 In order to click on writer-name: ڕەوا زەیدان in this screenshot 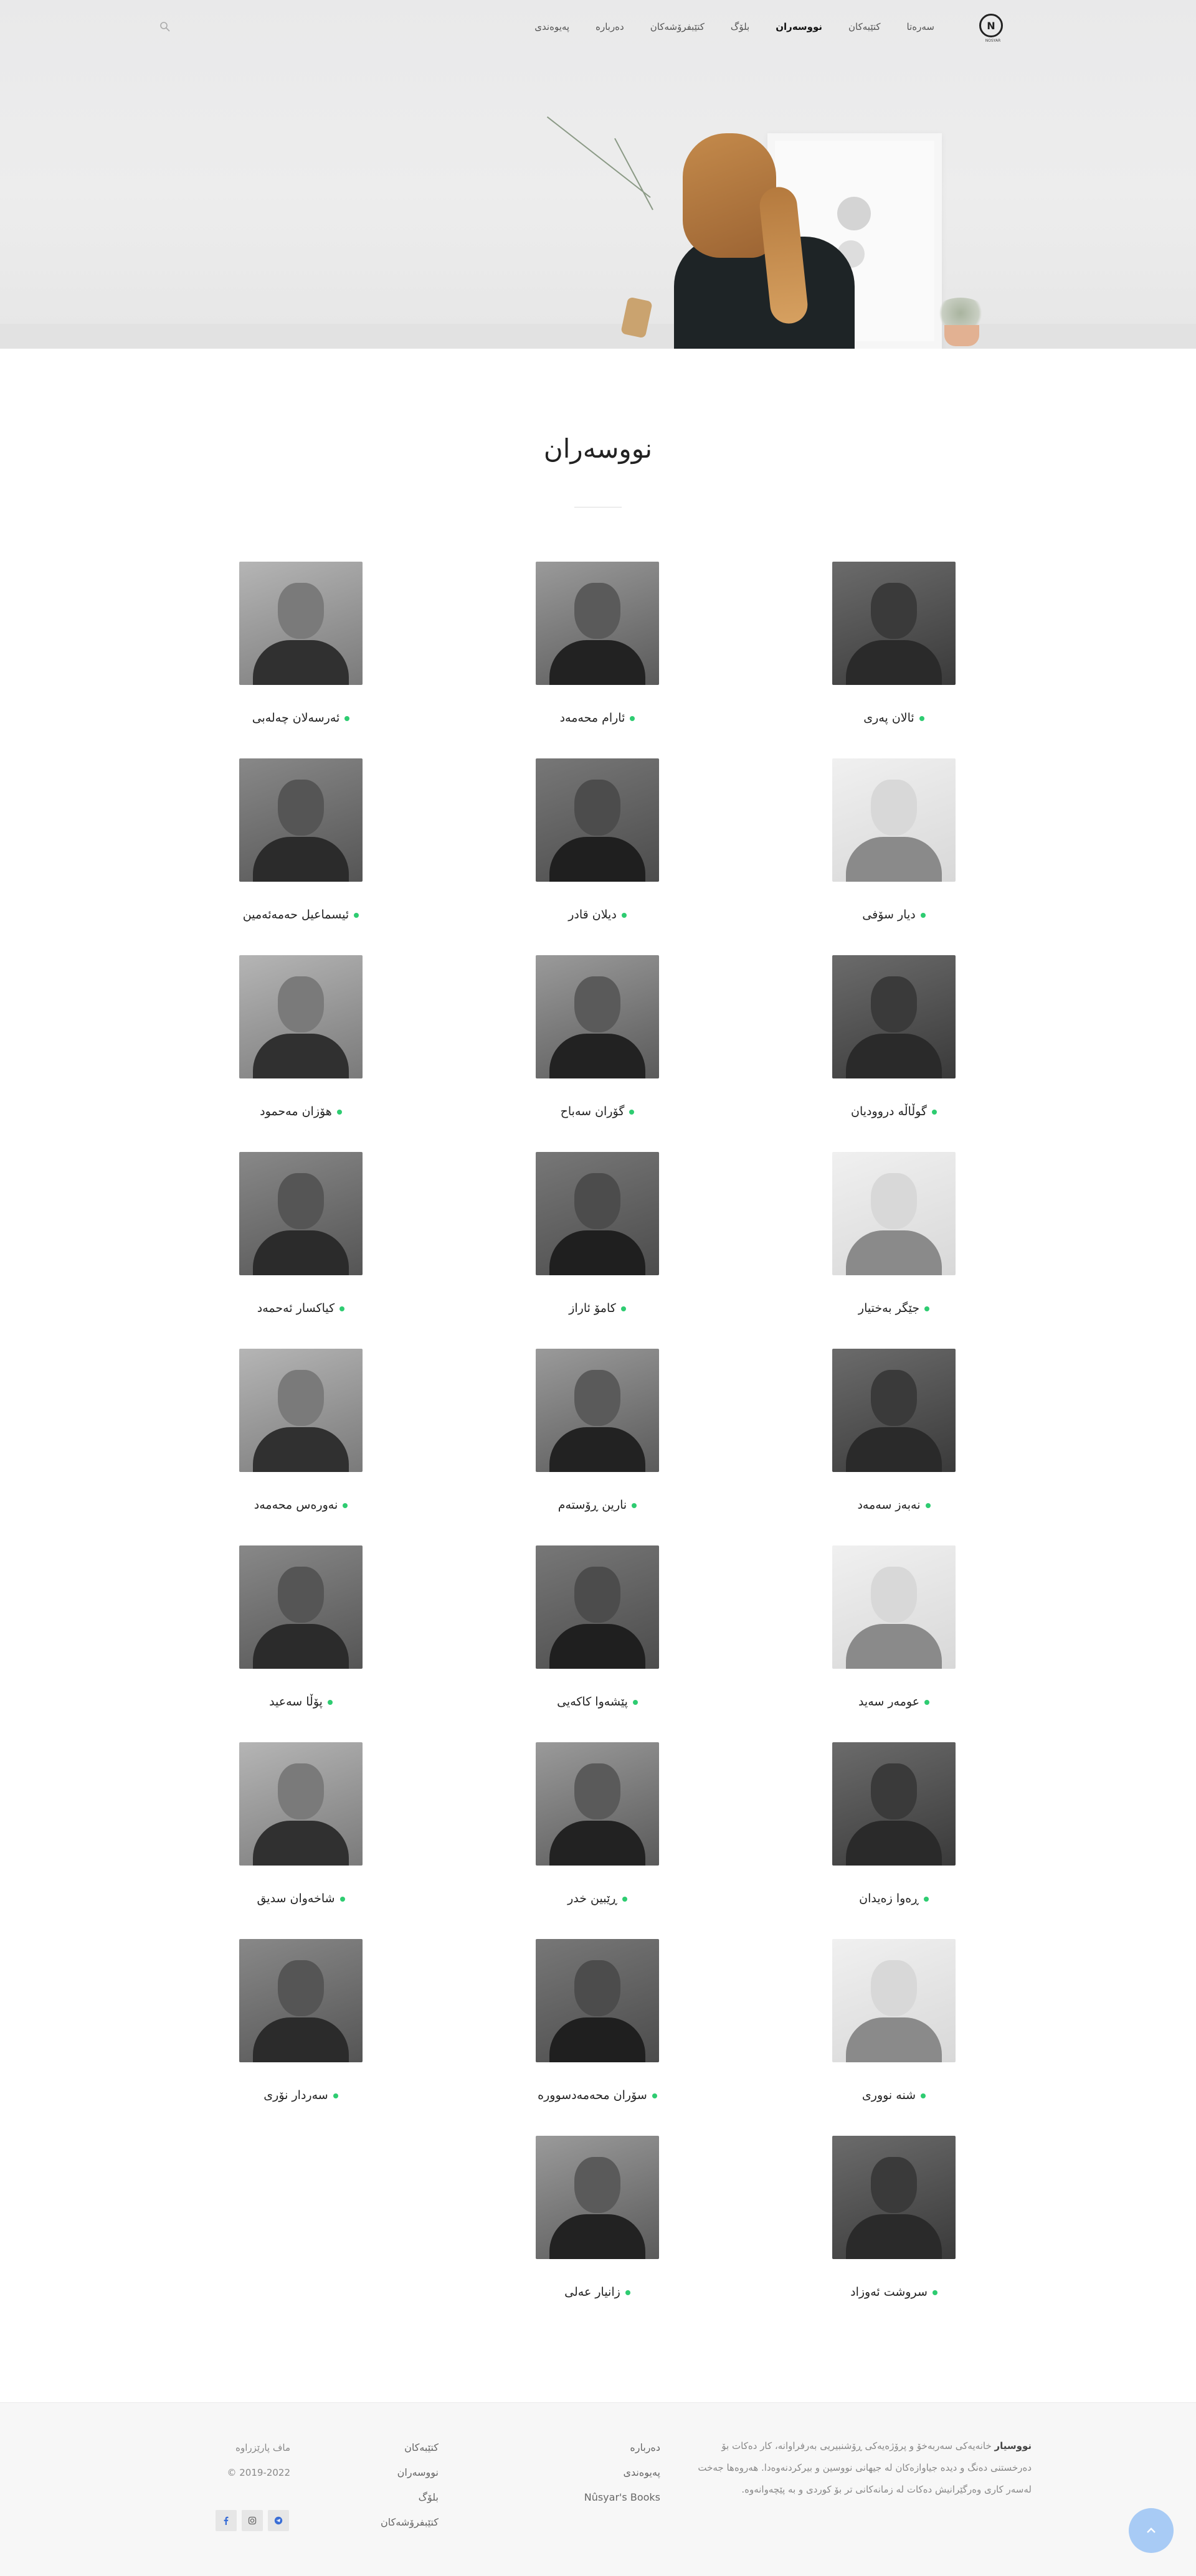, I will do `click(894, 1898)`.